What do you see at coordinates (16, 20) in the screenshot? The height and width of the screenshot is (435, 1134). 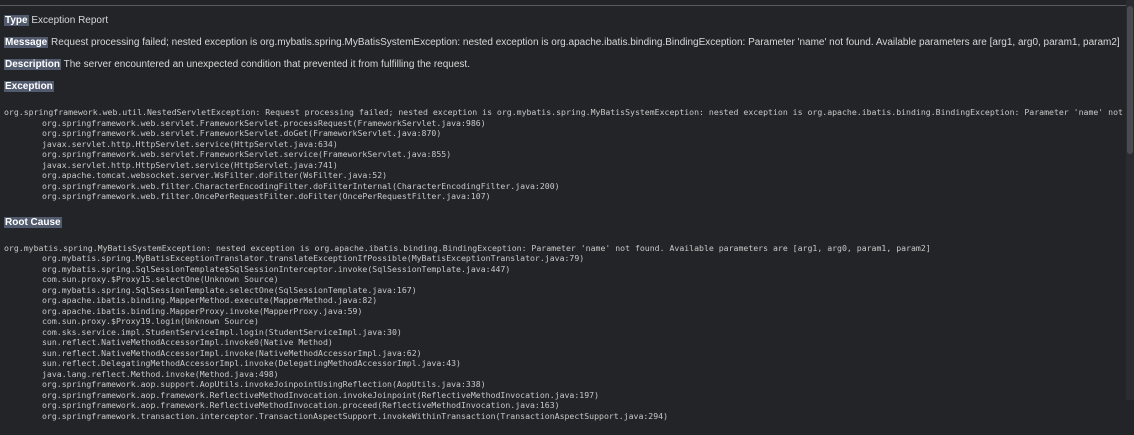 I see `type-label: Type` at bounding box center [16, 20].